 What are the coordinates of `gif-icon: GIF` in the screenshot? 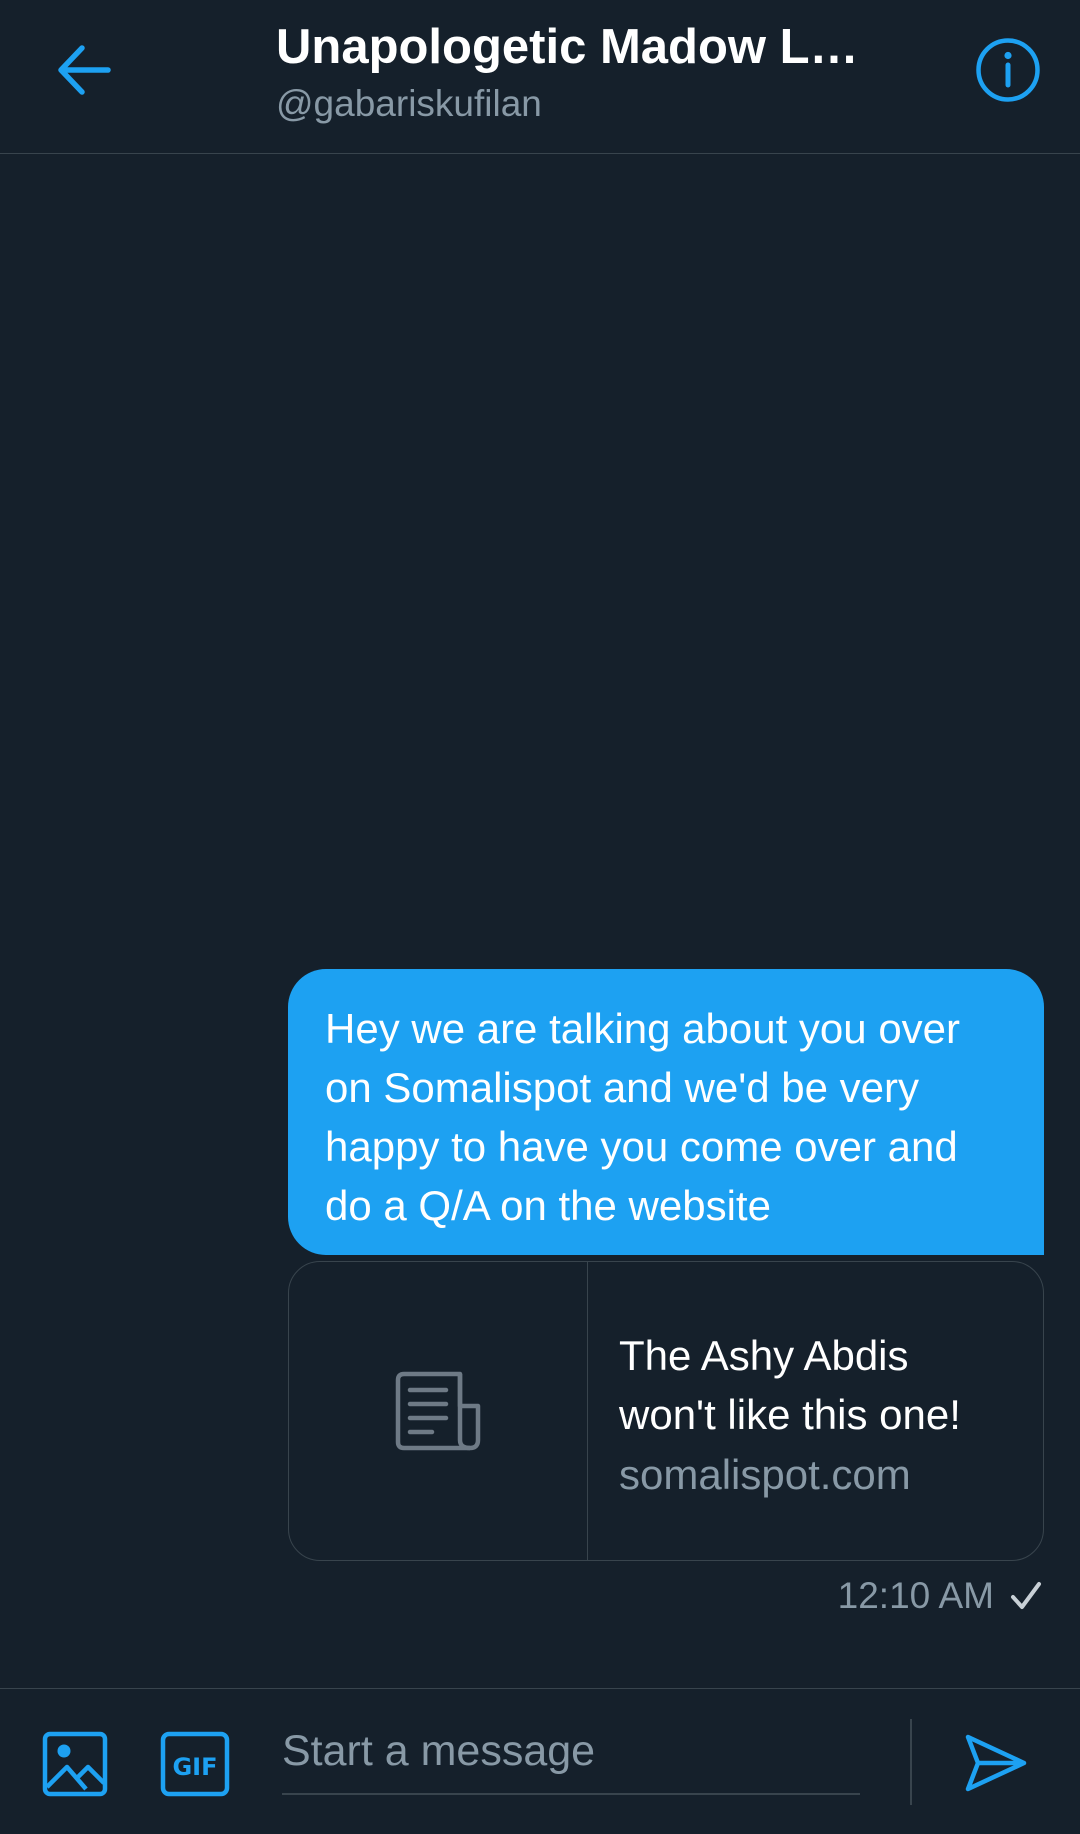 It's located at (195, 1764).